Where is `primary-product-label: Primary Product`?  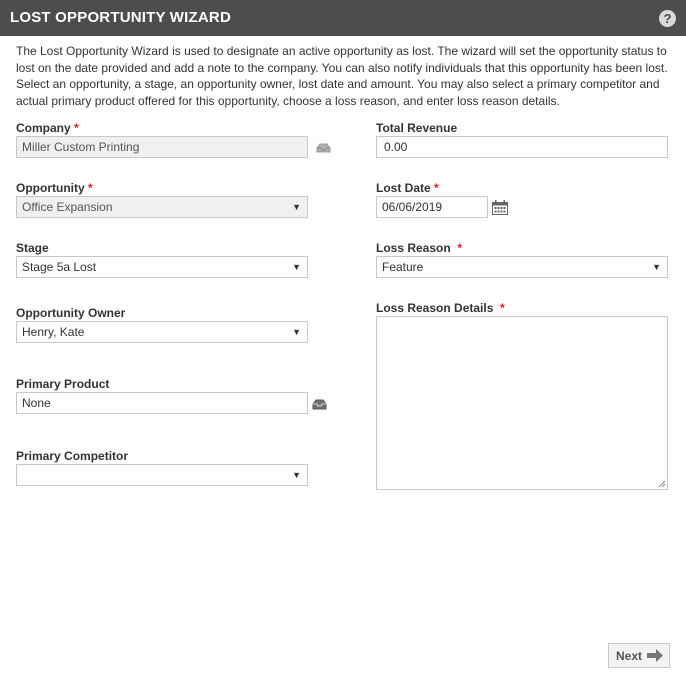
primary-product-label: Primary Product is located at coordinates (63, 384).